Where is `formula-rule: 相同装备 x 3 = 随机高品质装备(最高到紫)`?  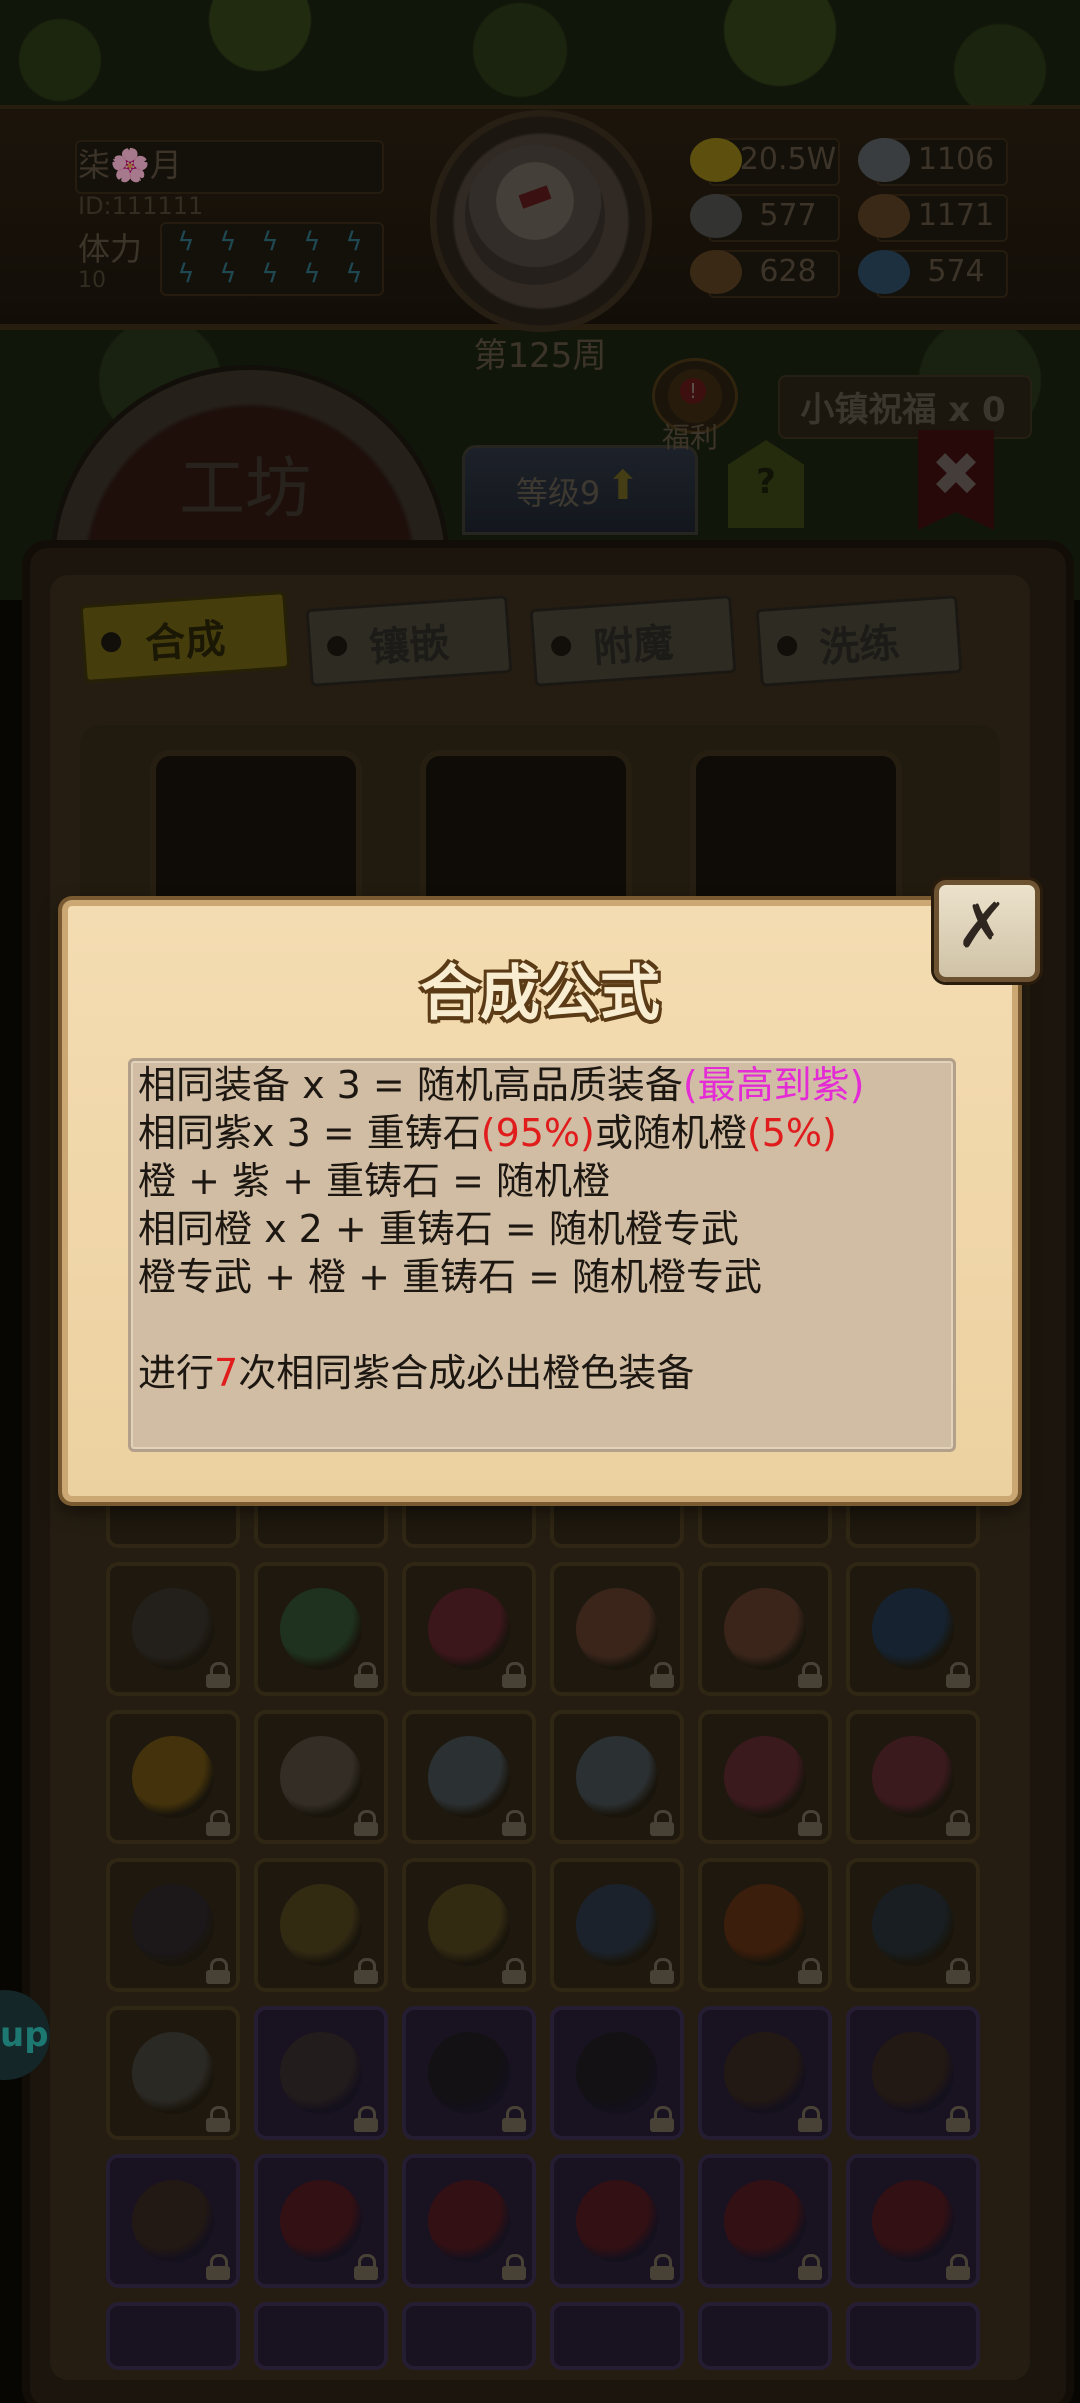
formula-rule: 相同装备 x 3 = 随机高品质装备(最高到紫) is located at coordinates (501, 1085).